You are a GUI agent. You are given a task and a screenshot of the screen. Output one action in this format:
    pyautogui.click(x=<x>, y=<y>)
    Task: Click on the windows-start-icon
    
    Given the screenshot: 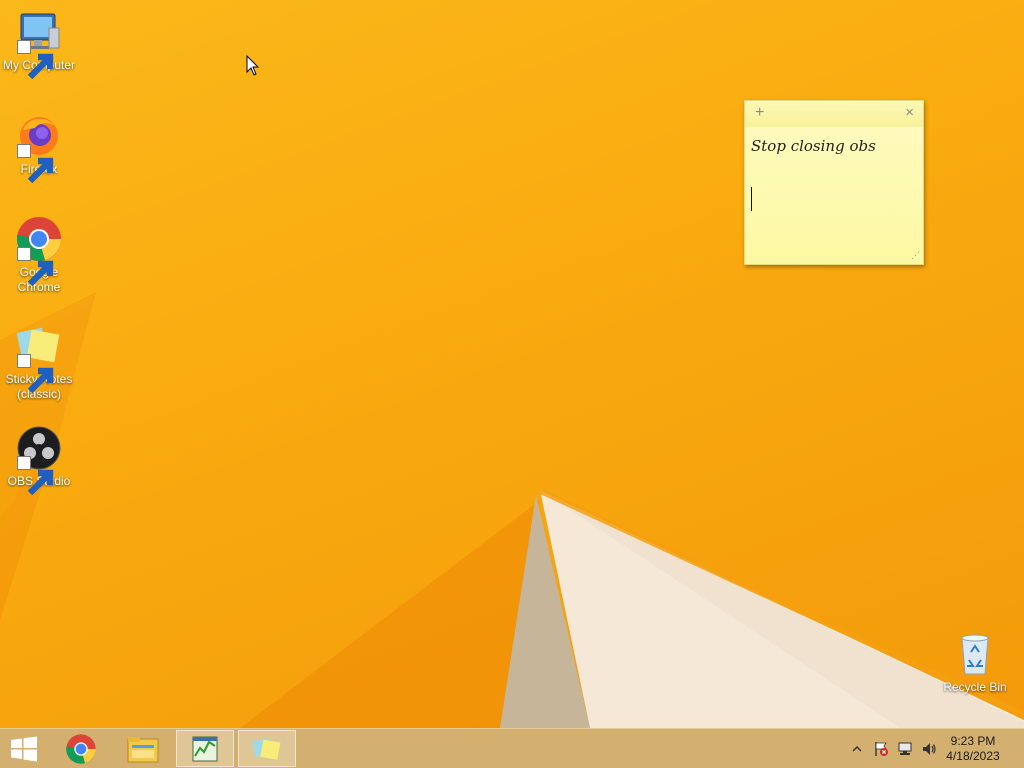 What is the action you would take?
    pyautogui.click(x=24, y=748)
    